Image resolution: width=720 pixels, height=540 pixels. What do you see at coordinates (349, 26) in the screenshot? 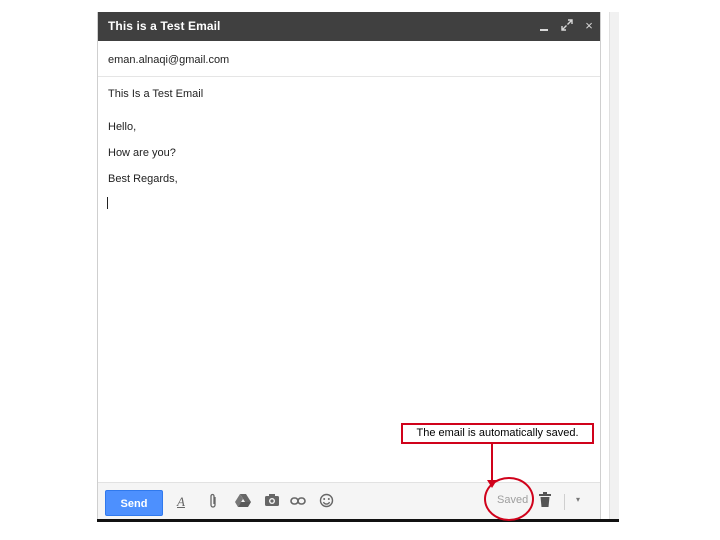
I see `compose-titlebar: This is a Test Email ×` at bounding box center [349, 26].